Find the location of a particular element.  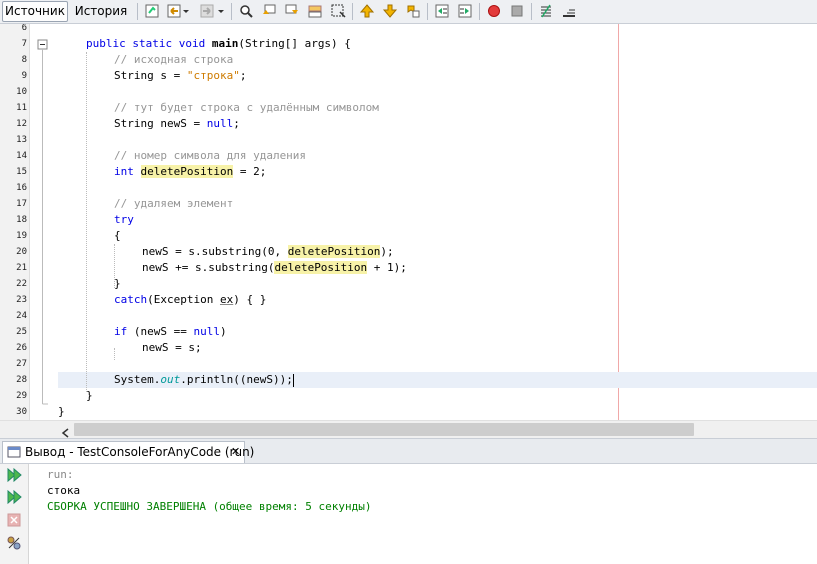

settings-icon is located at coordinates (14, 543).